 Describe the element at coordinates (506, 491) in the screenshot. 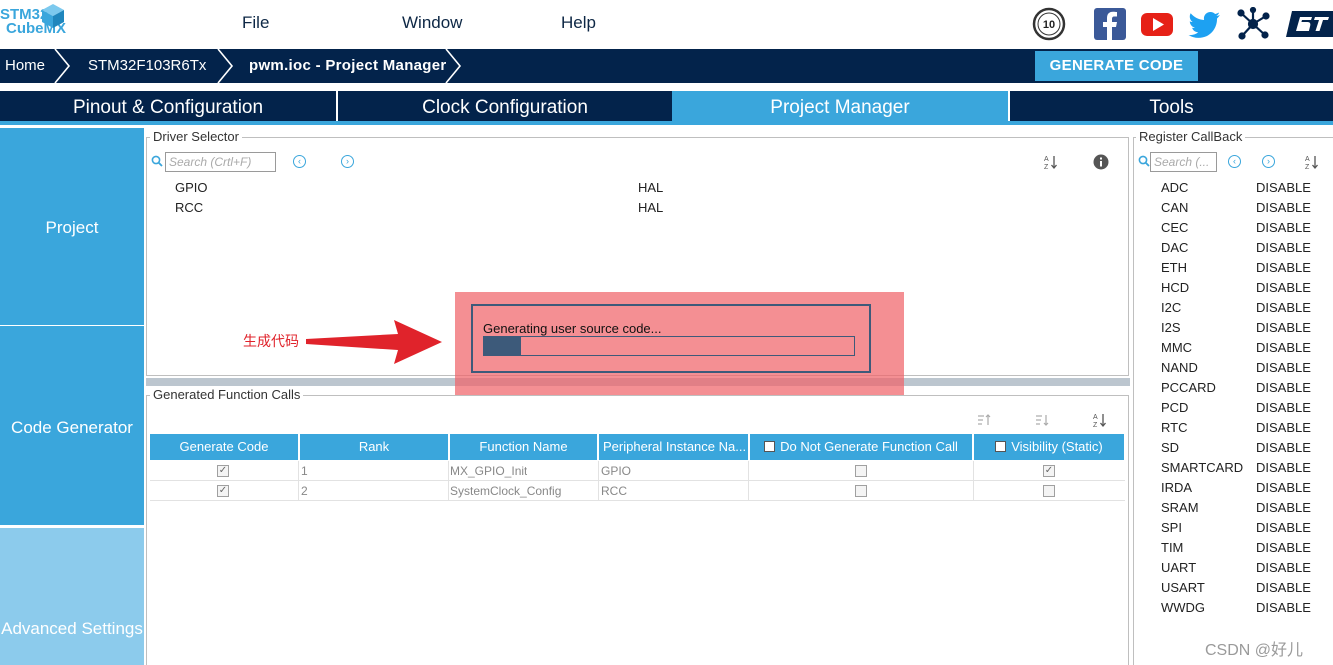

I see `function-name-cell: SystemClock_Config` at that location.